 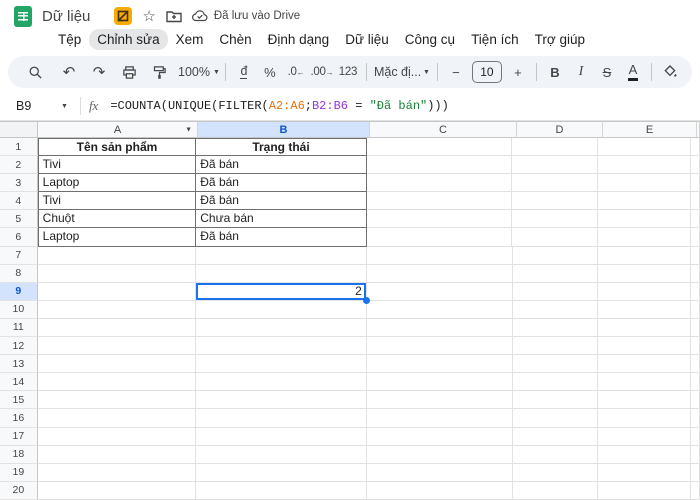 I want to click on cell-B3: Đã bán, so click(x=281, y=183).